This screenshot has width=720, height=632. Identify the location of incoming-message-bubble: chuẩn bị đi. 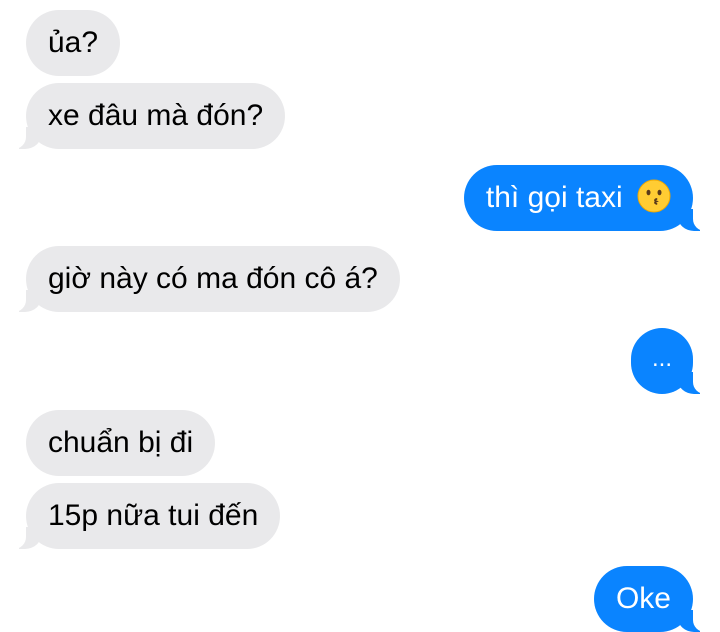
(121, 443).